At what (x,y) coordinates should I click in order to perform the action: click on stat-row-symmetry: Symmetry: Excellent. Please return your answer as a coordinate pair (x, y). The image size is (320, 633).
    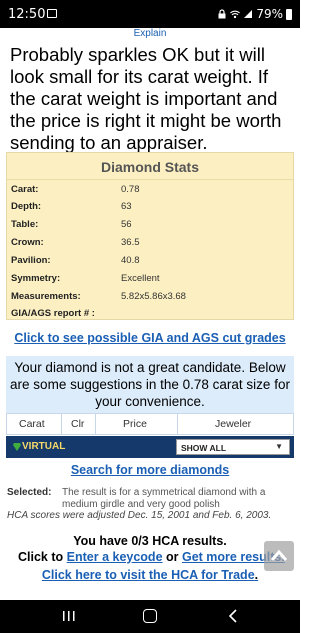
    Looking at the image, I should click on (151, 282).